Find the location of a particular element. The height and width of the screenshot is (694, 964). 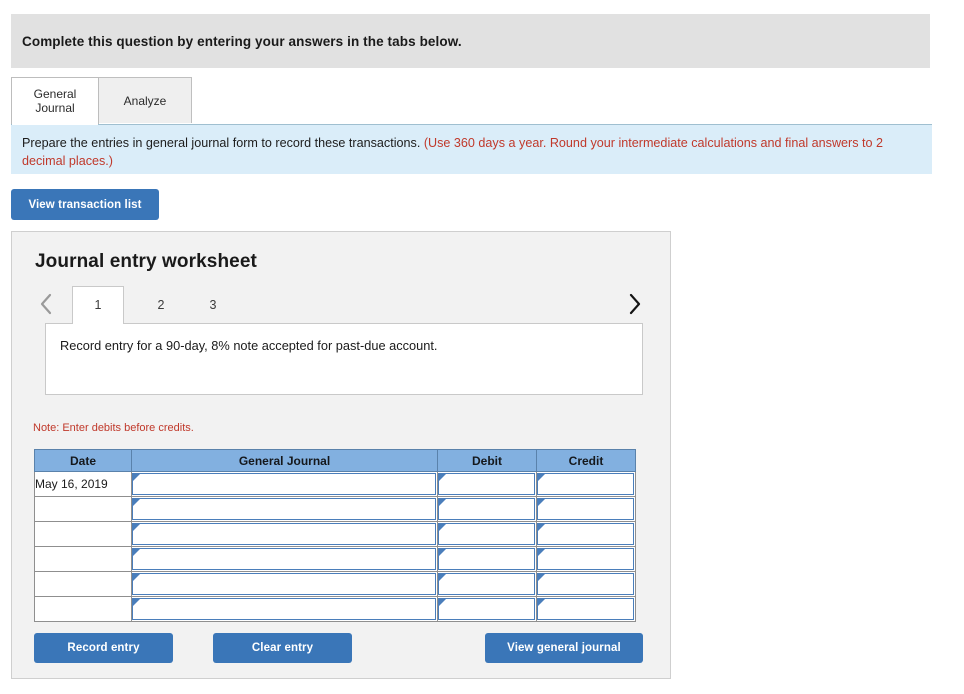

worksheet-tab-1: 1 is located at coordinates (98, 305).